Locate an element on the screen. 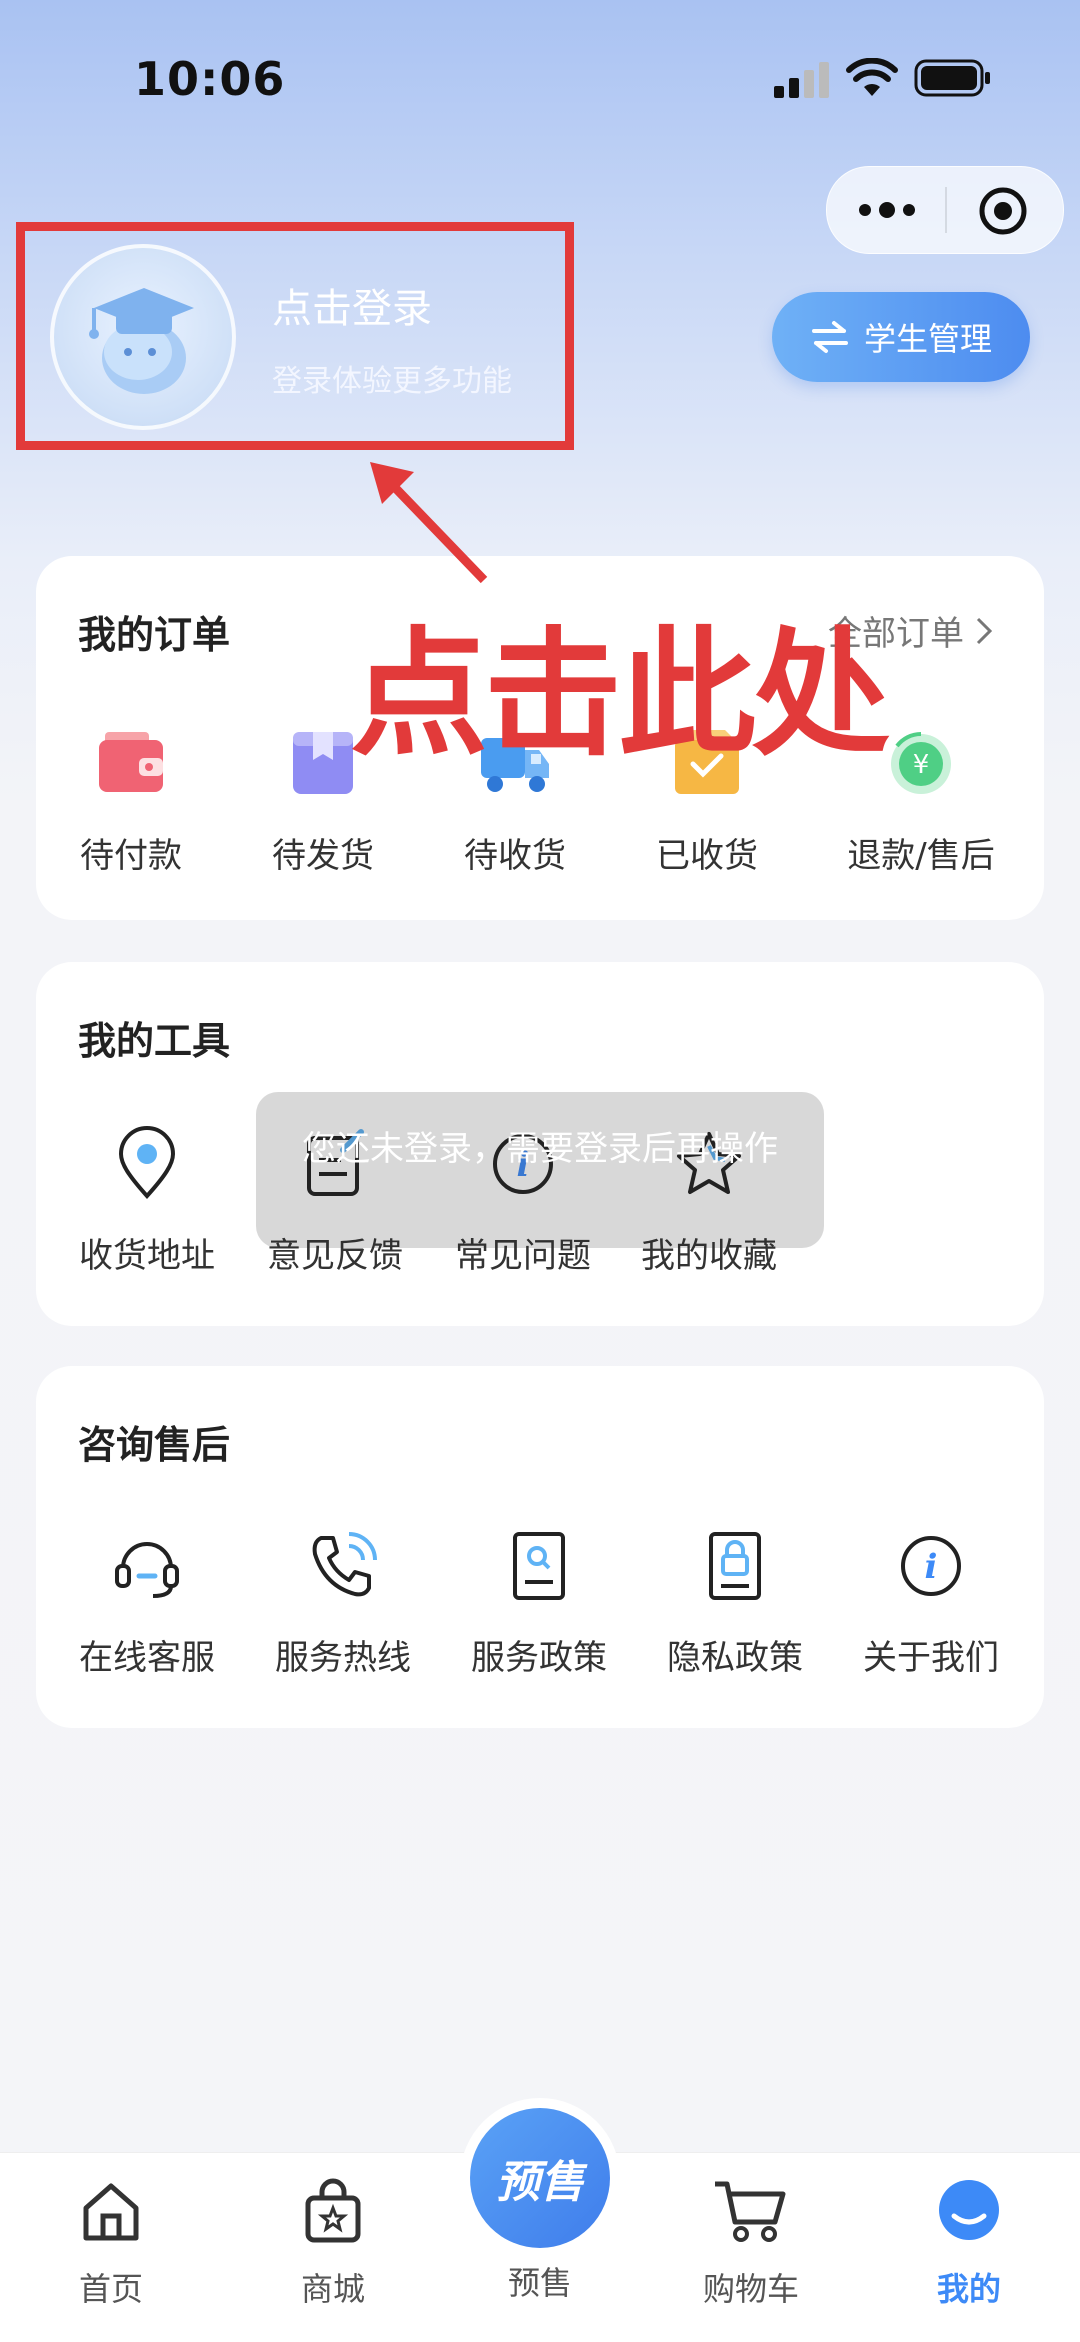 This screenshot has width=1080, height=2342. service-label: 在线客服 is located at coordinates (147, 1658).